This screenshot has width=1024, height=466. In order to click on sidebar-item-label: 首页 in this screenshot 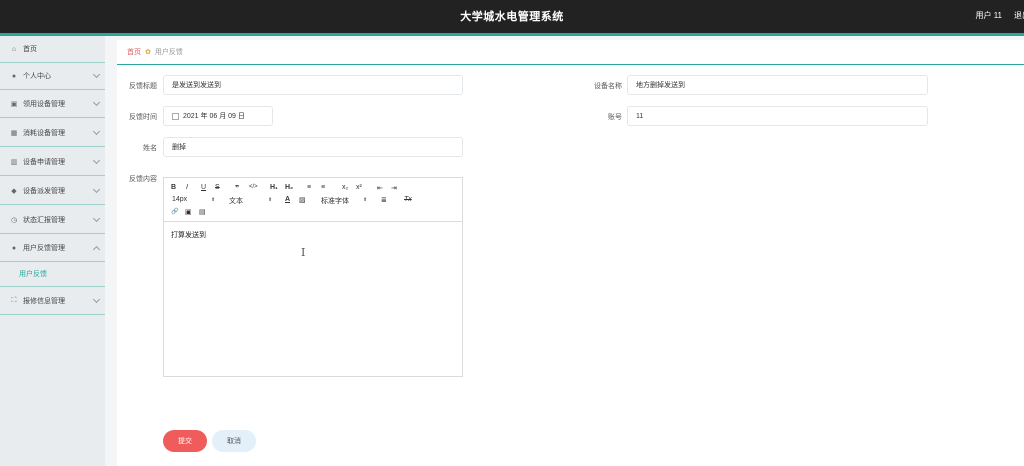, I will do `click(30, 49)`.